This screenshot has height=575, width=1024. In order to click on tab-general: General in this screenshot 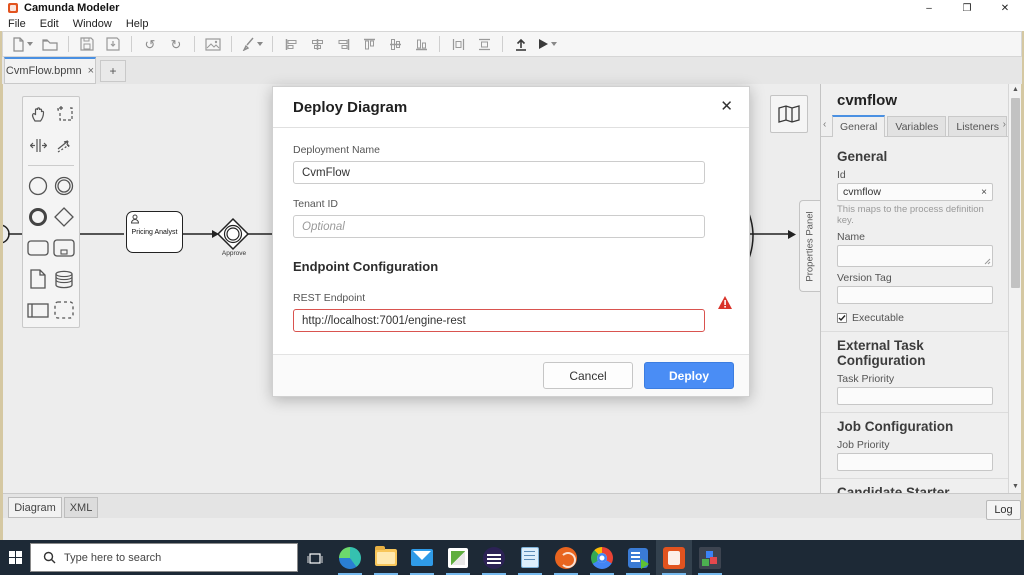, I will do `click(859, 126)`.